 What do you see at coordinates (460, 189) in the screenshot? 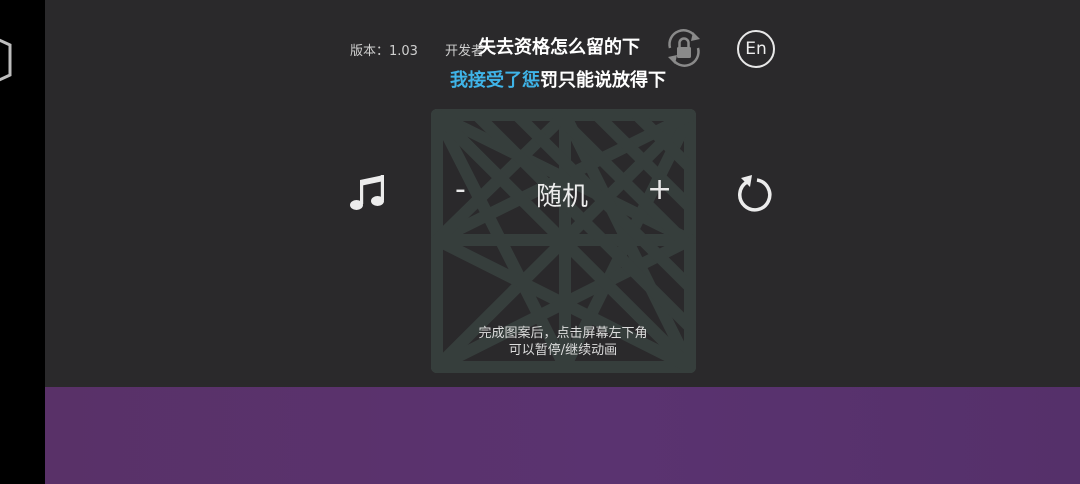
I see `decrease-button: -` at bounding box center [460, 189].